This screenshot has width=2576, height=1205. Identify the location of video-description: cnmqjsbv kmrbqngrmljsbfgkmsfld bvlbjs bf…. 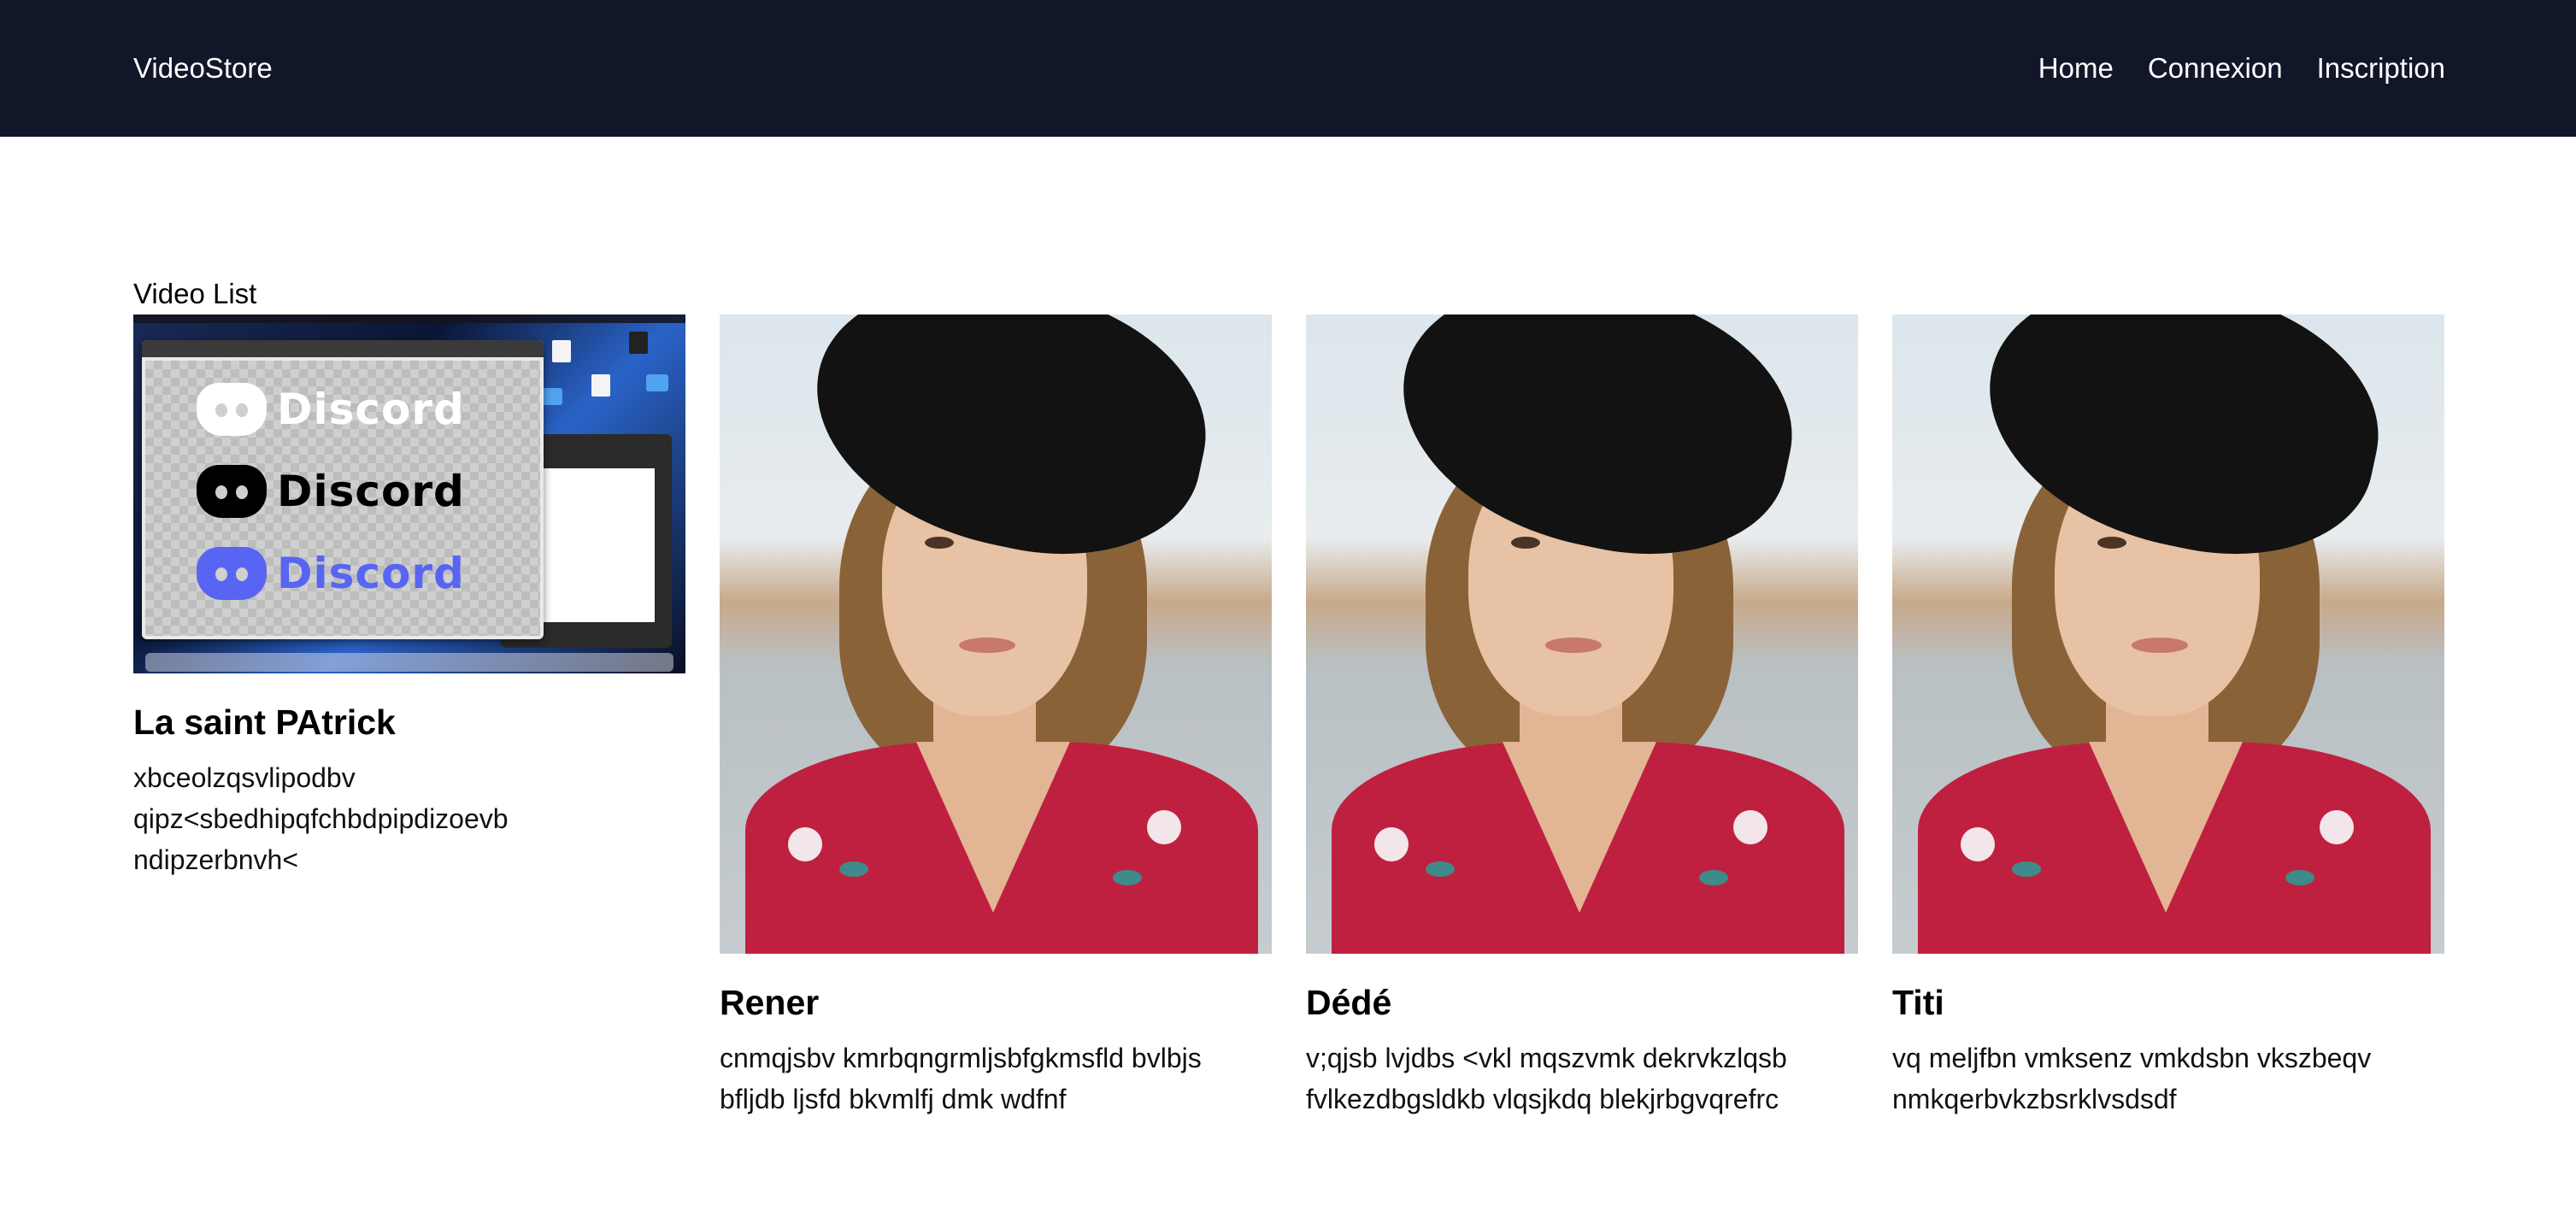
(961, 1078).